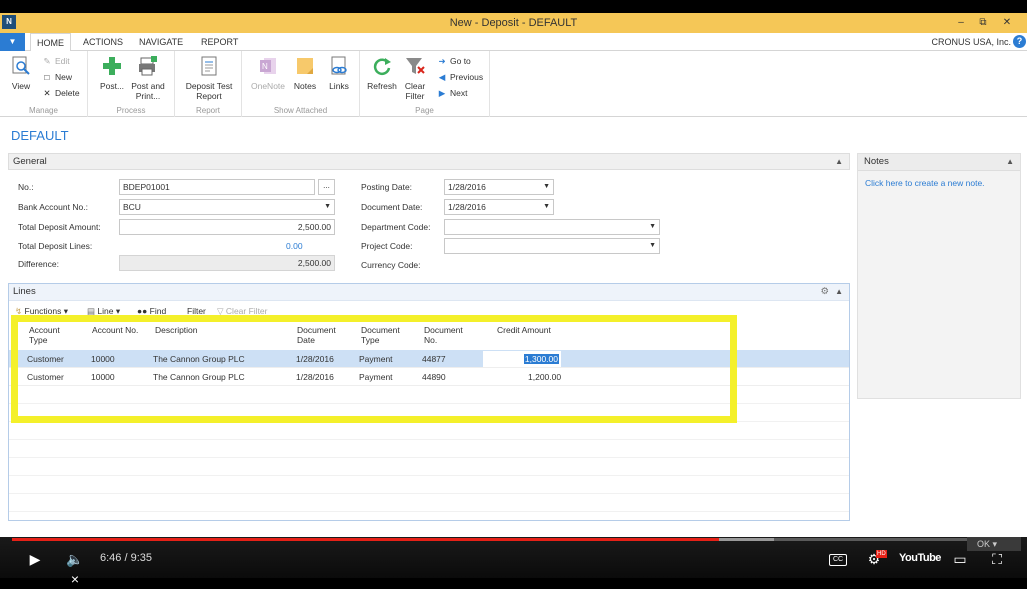 The height and width of the screenshot is (589, 1027). What do you see at coordinates (115, 330) in the screenshot?
I see `col-account-no: Account No.` at bounding box center [115, 330].